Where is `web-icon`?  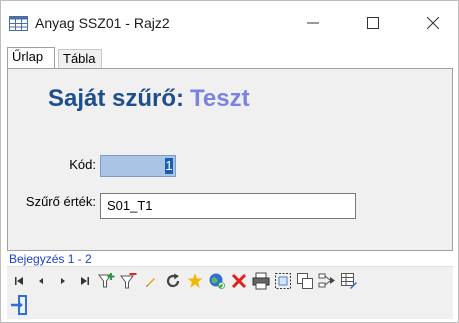 web-icon is located at coordinates (217, 281).